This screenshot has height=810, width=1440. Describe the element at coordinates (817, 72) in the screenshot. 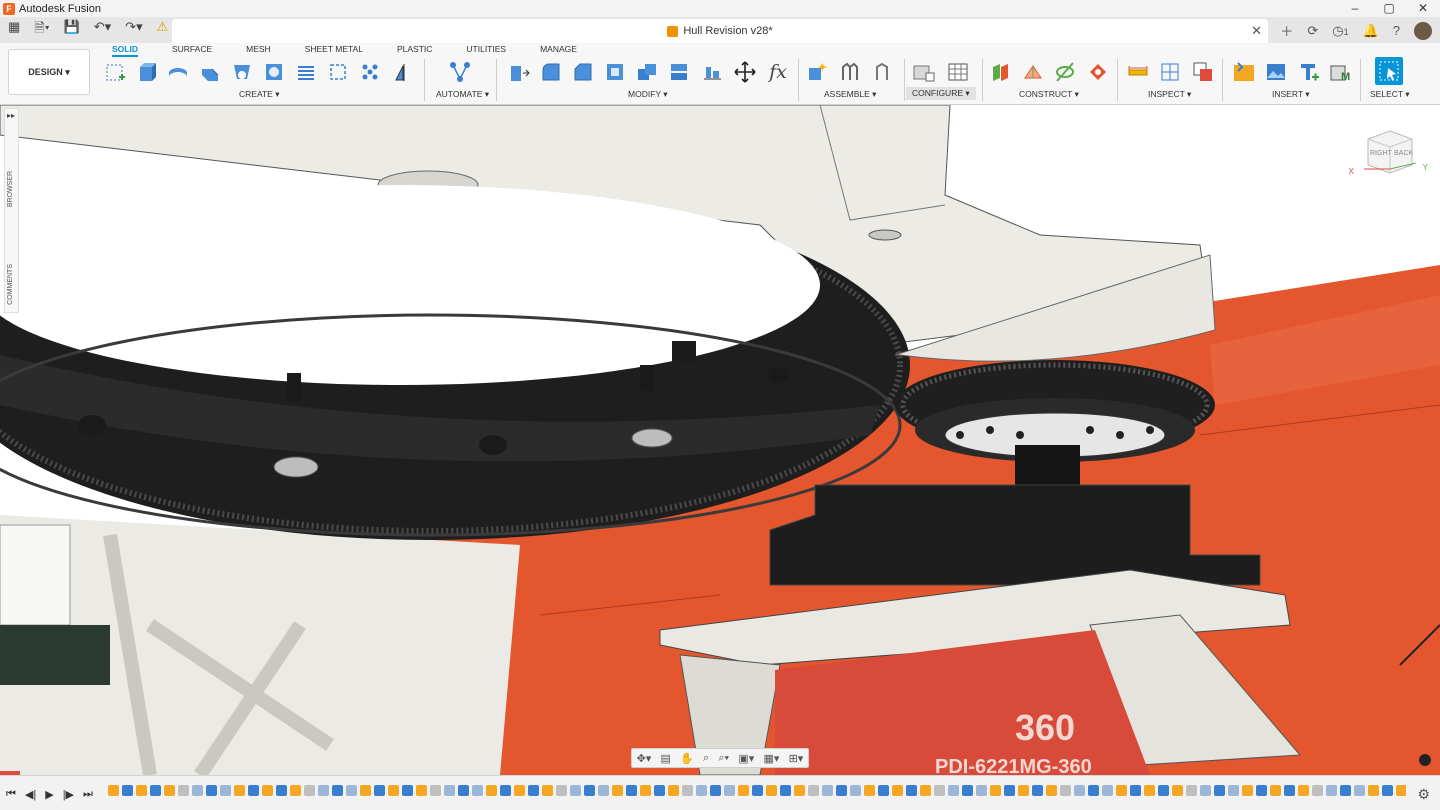

I see `new-component-icon` at that location.